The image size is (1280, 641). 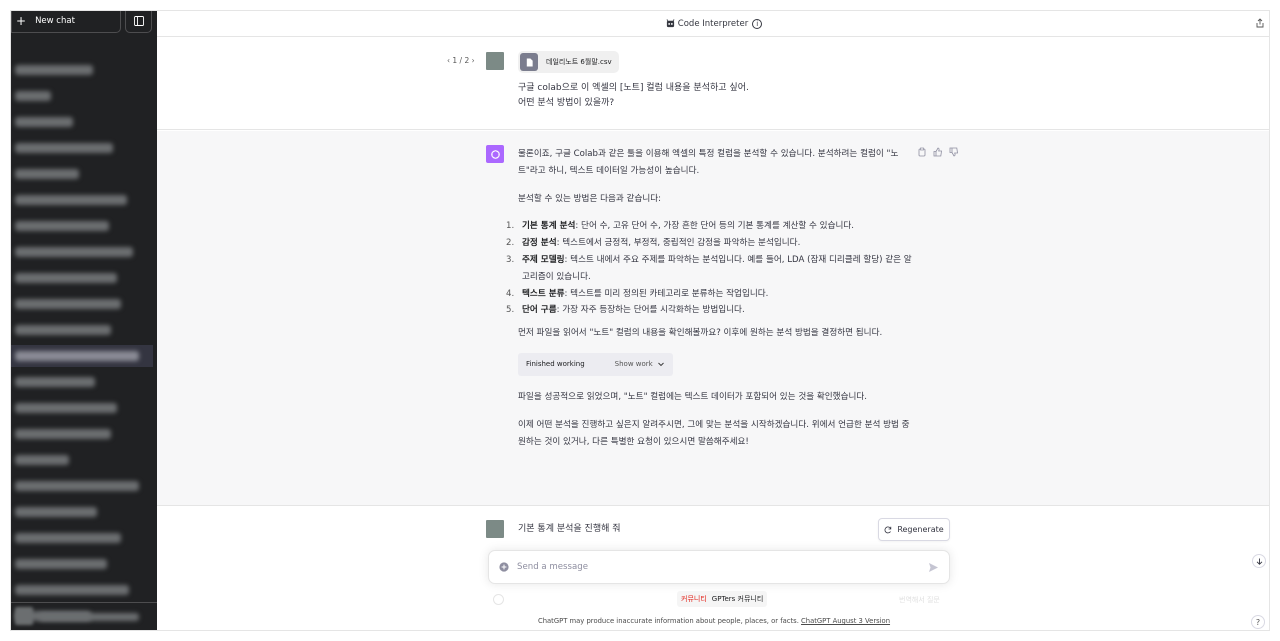 I want to click on message-input, so click(x=712, y=567).